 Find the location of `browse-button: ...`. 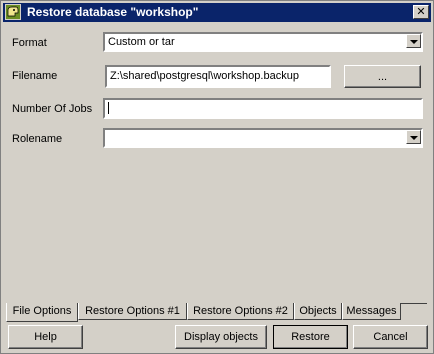

browse-button: ... is located at coordinates (382, 76).